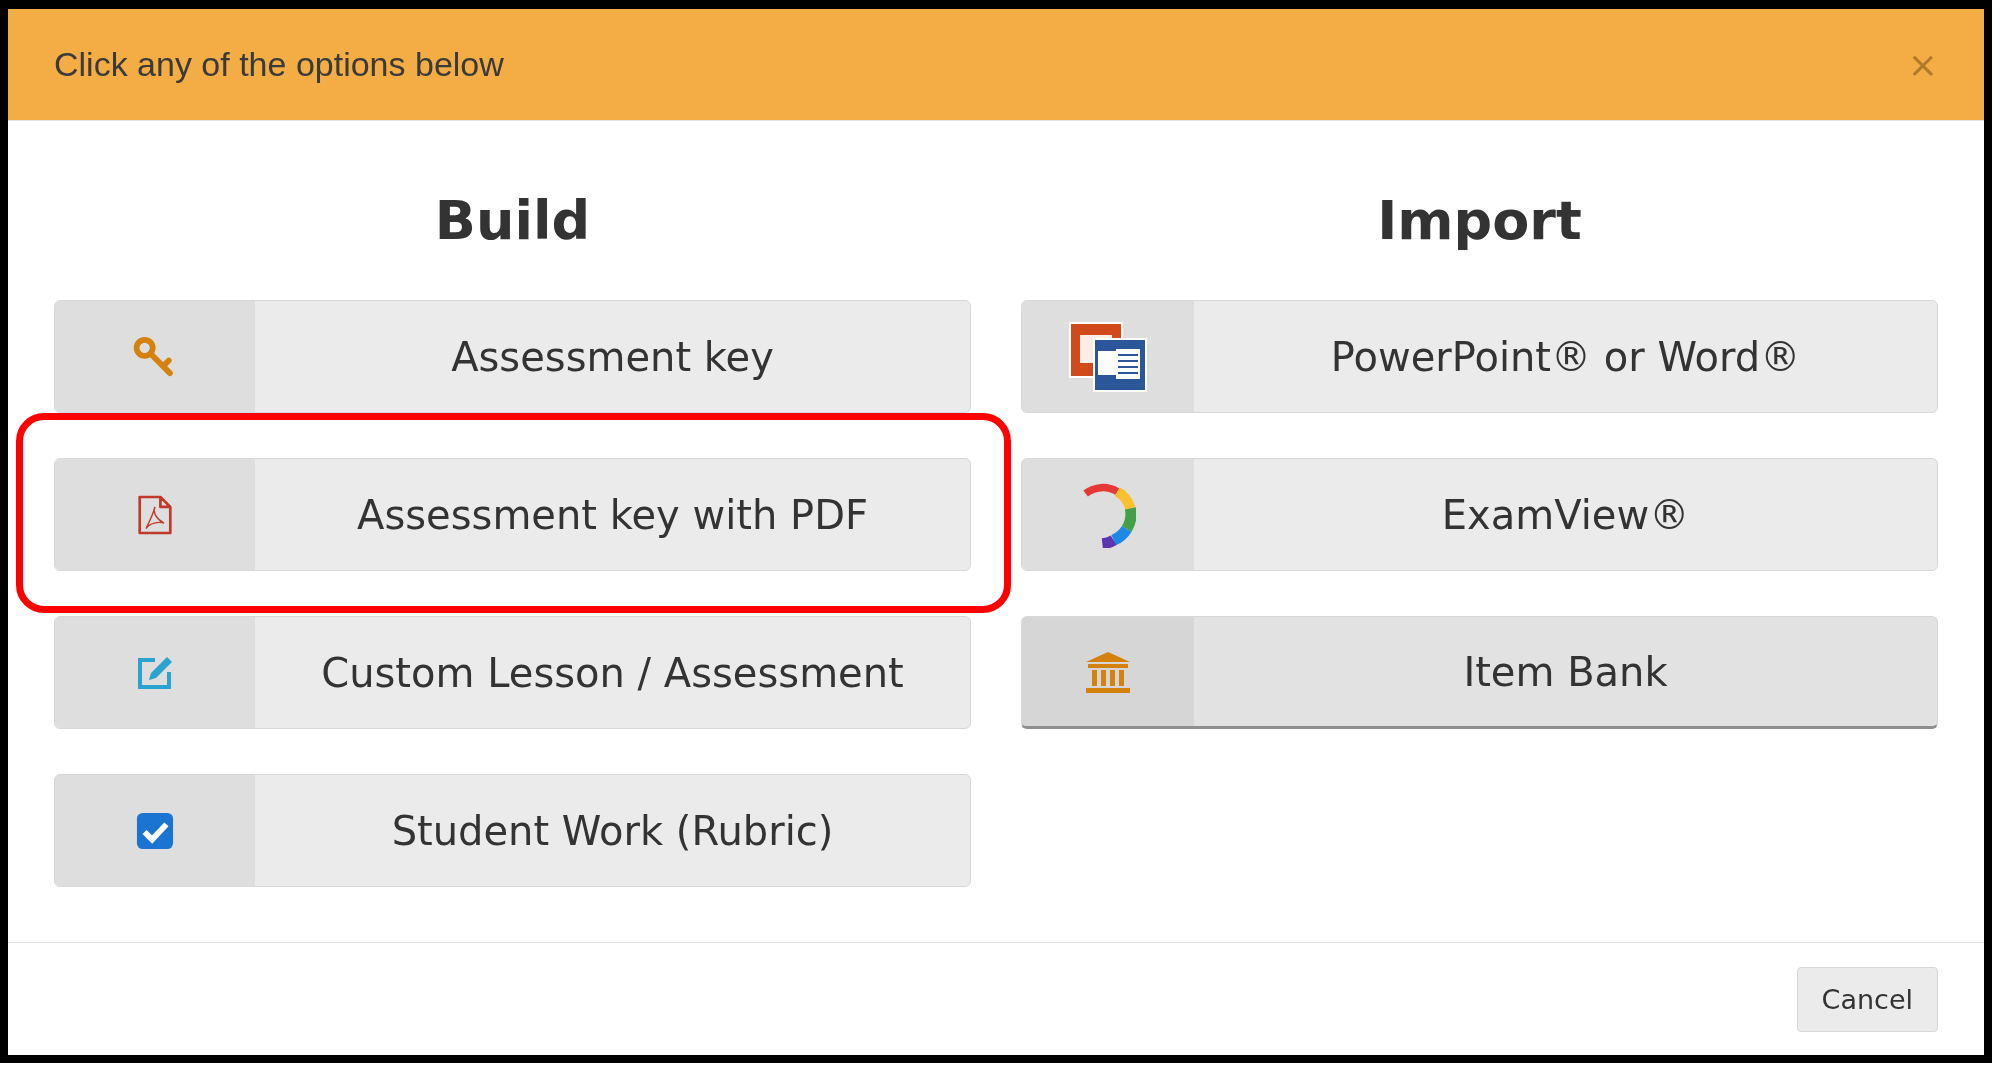  Describe the element at coordinates (155, 514) in the screenshot. I see `pdf-file-icon` at that location.